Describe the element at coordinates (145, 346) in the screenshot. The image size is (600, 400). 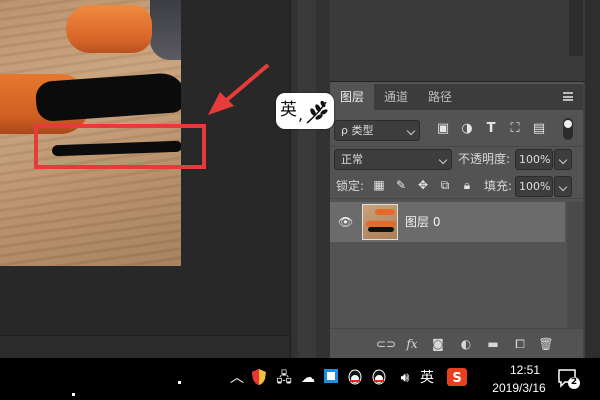
I see `canvas-status-bar` at that location.